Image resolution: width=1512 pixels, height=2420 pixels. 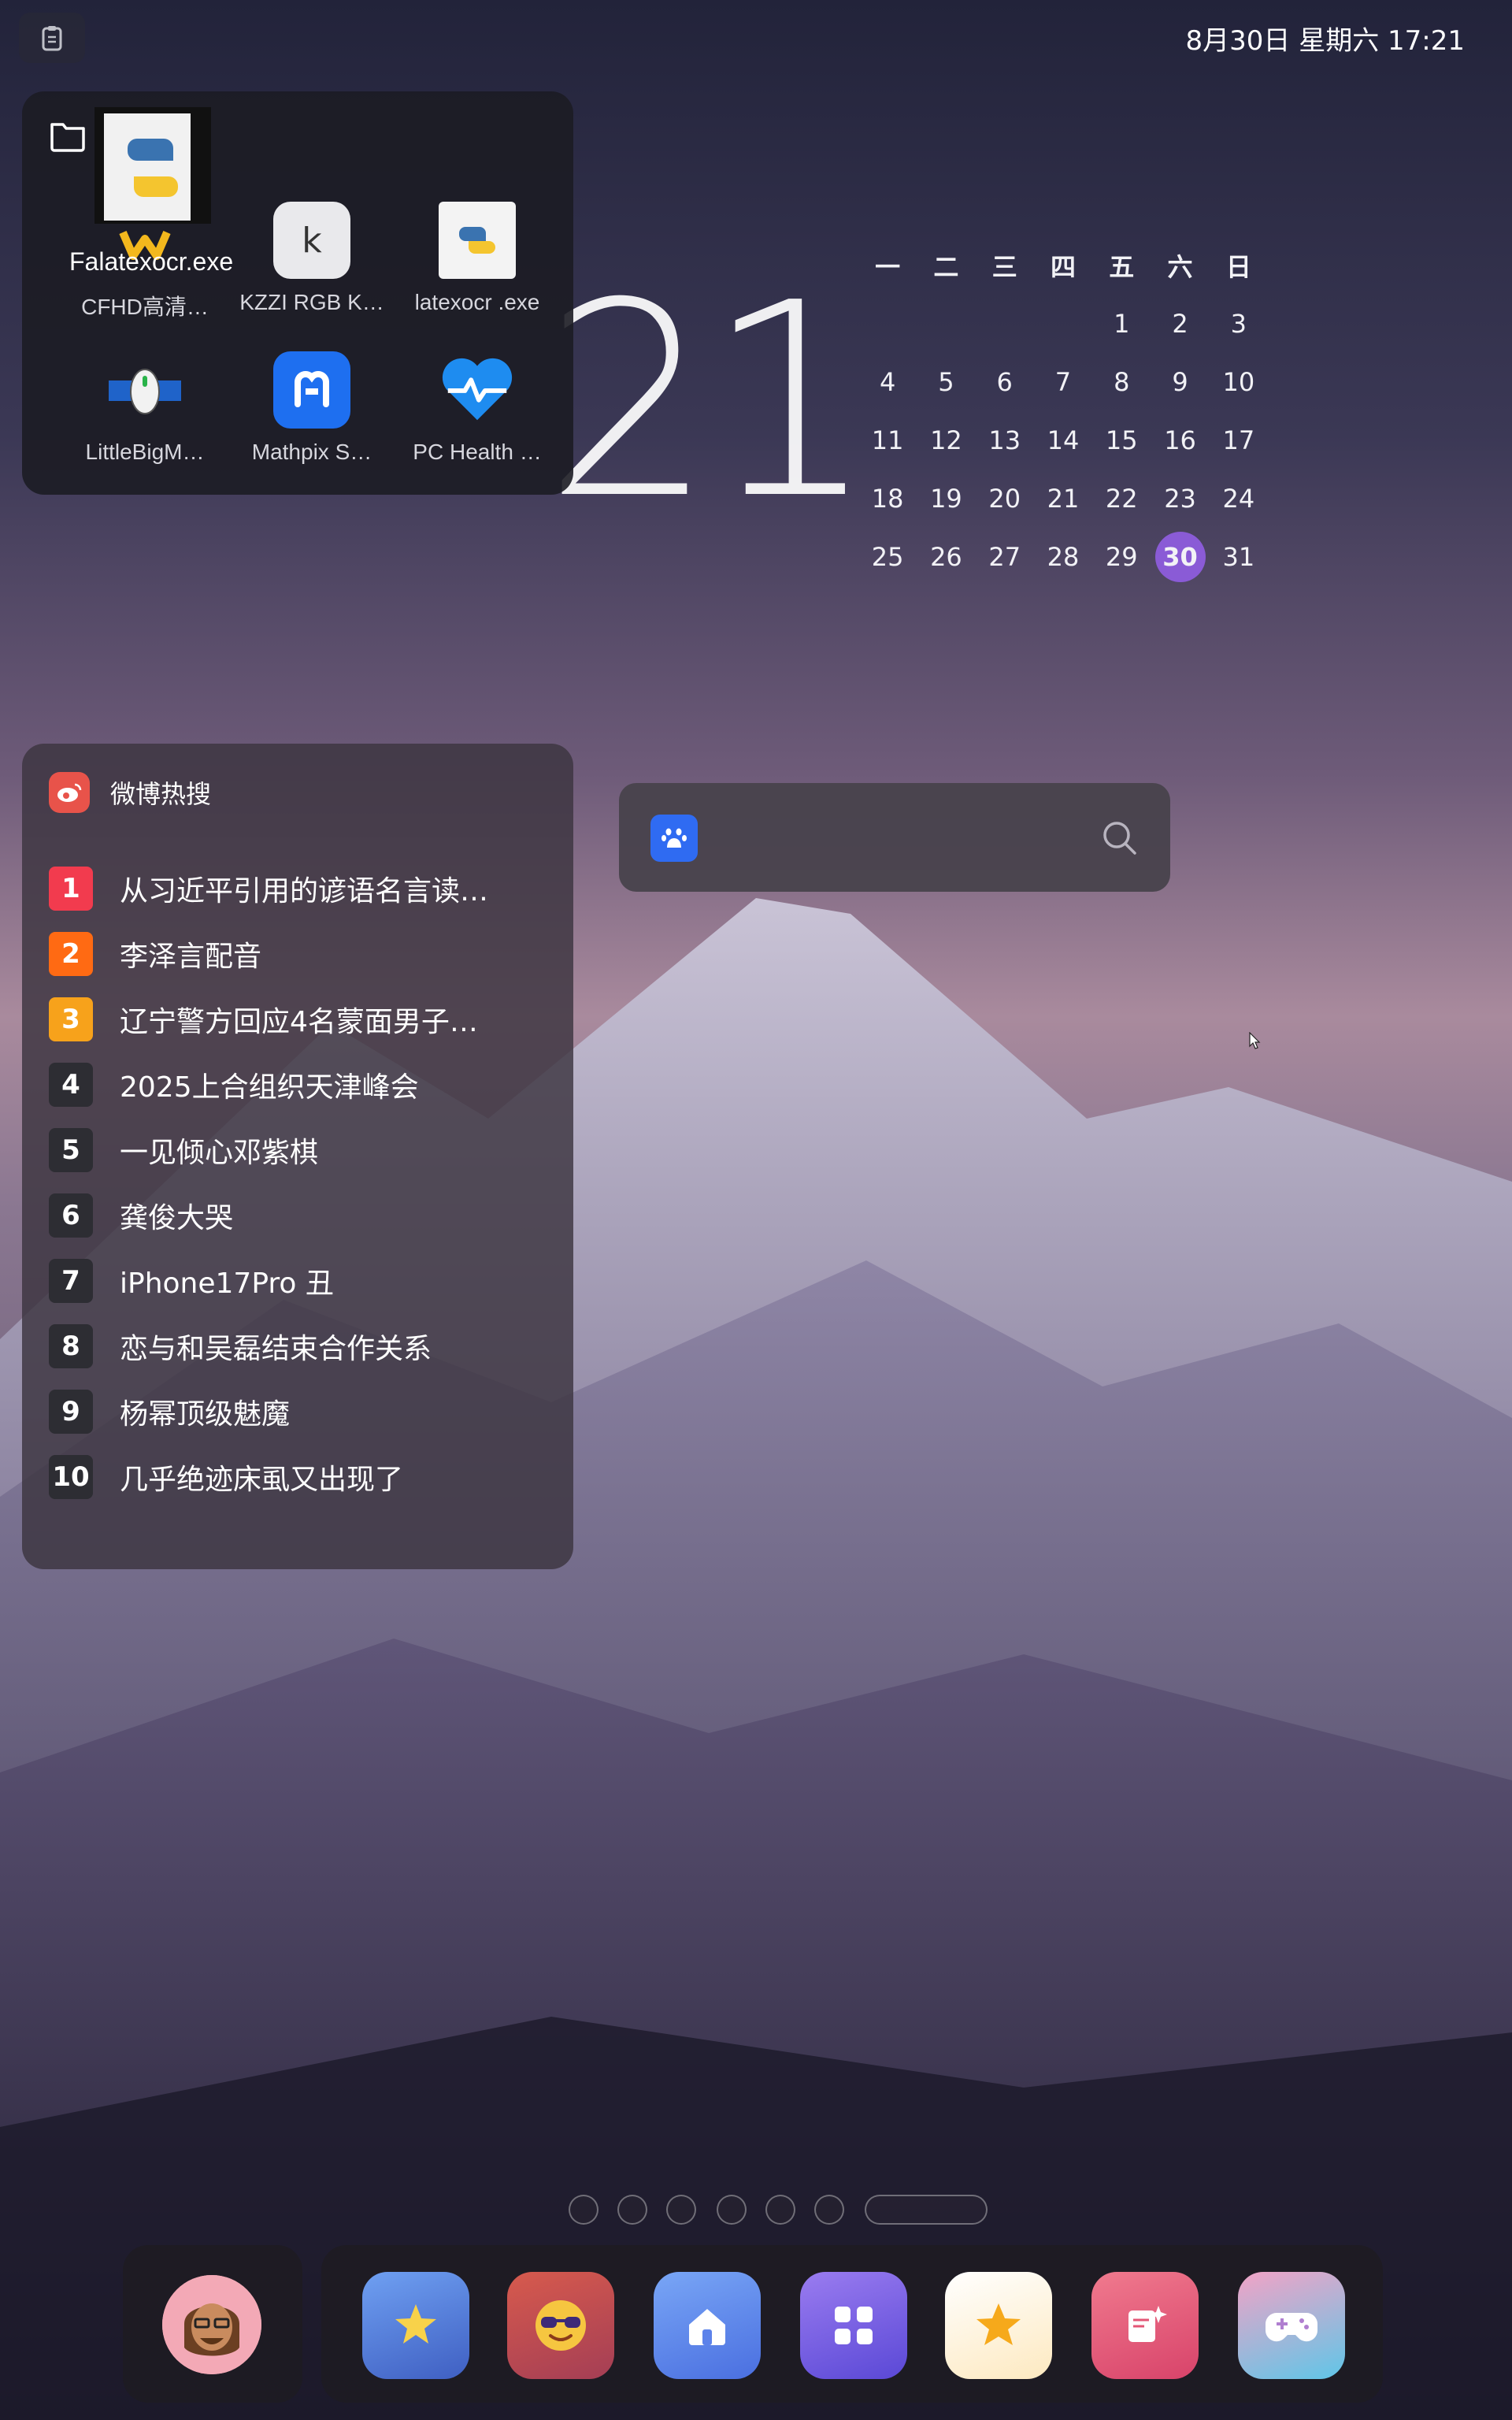 What do you see at coordinates (946, 499) in the screenshot?
I see `calendar-day: 19` at bounding box center [946, 499].